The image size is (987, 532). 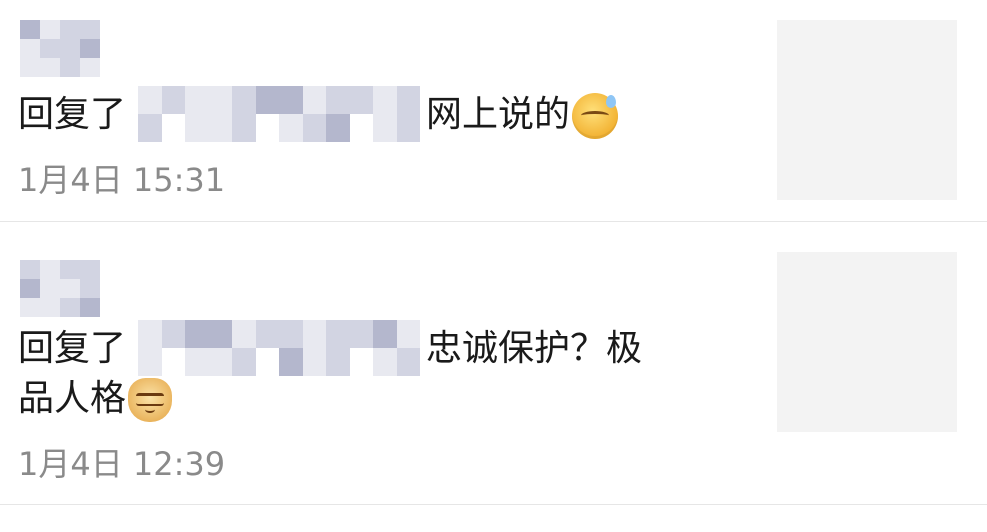 What do you see at coordinates (122, 464) in the screenshot?
I see `notification-timestamp: 1月4日 12:39` at bounding box center [122, 464].